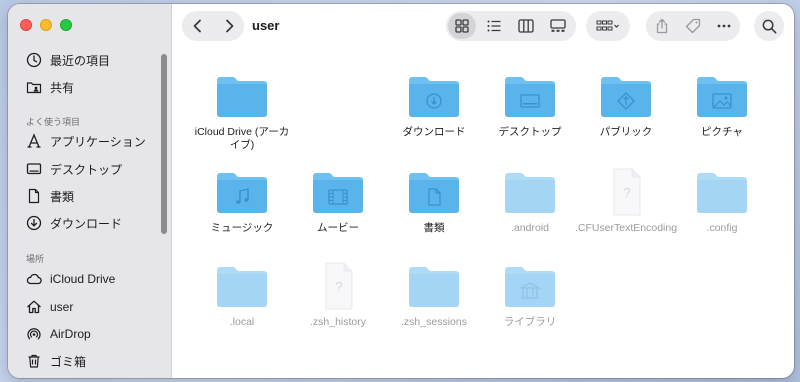  I want to click on search-button, so click(769, 26).